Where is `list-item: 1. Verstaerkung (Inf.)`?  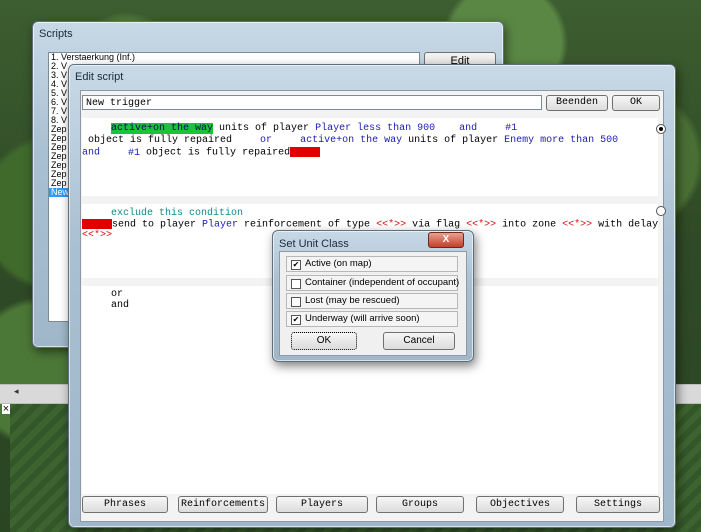 list-item: 1. Verstaerkung (Inf.) is located at coordinates (234, 57).